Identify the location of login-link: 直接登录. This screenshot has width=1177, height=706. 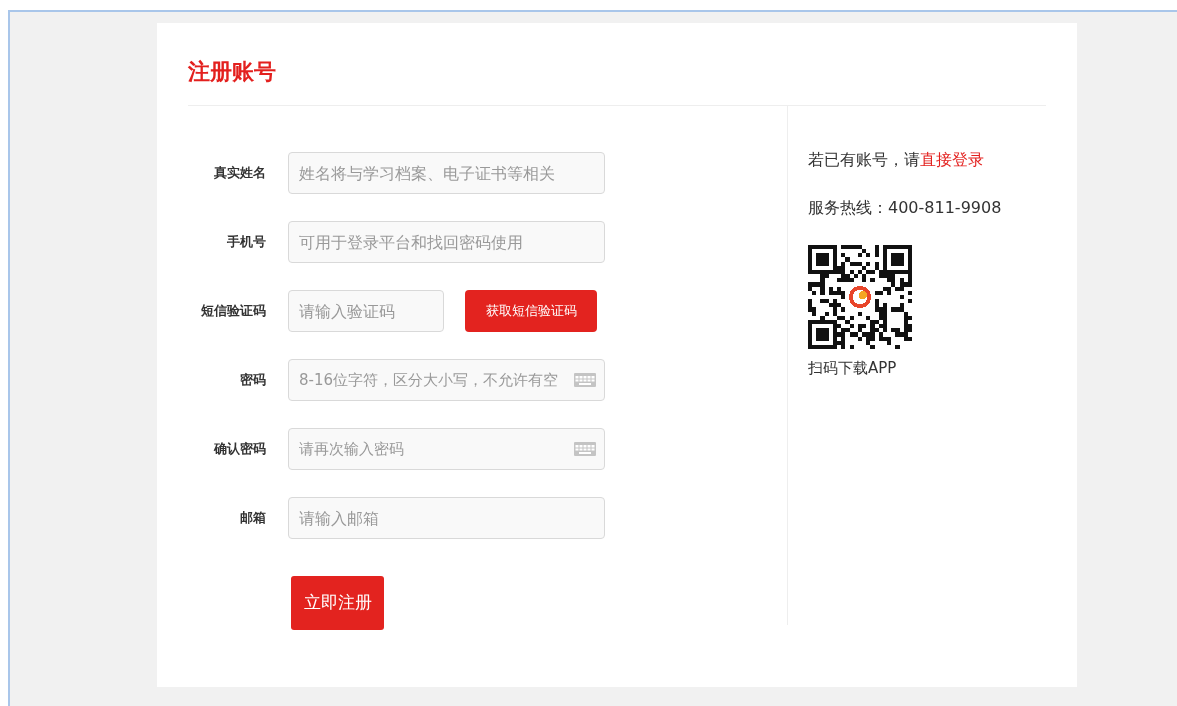
(952, 159).